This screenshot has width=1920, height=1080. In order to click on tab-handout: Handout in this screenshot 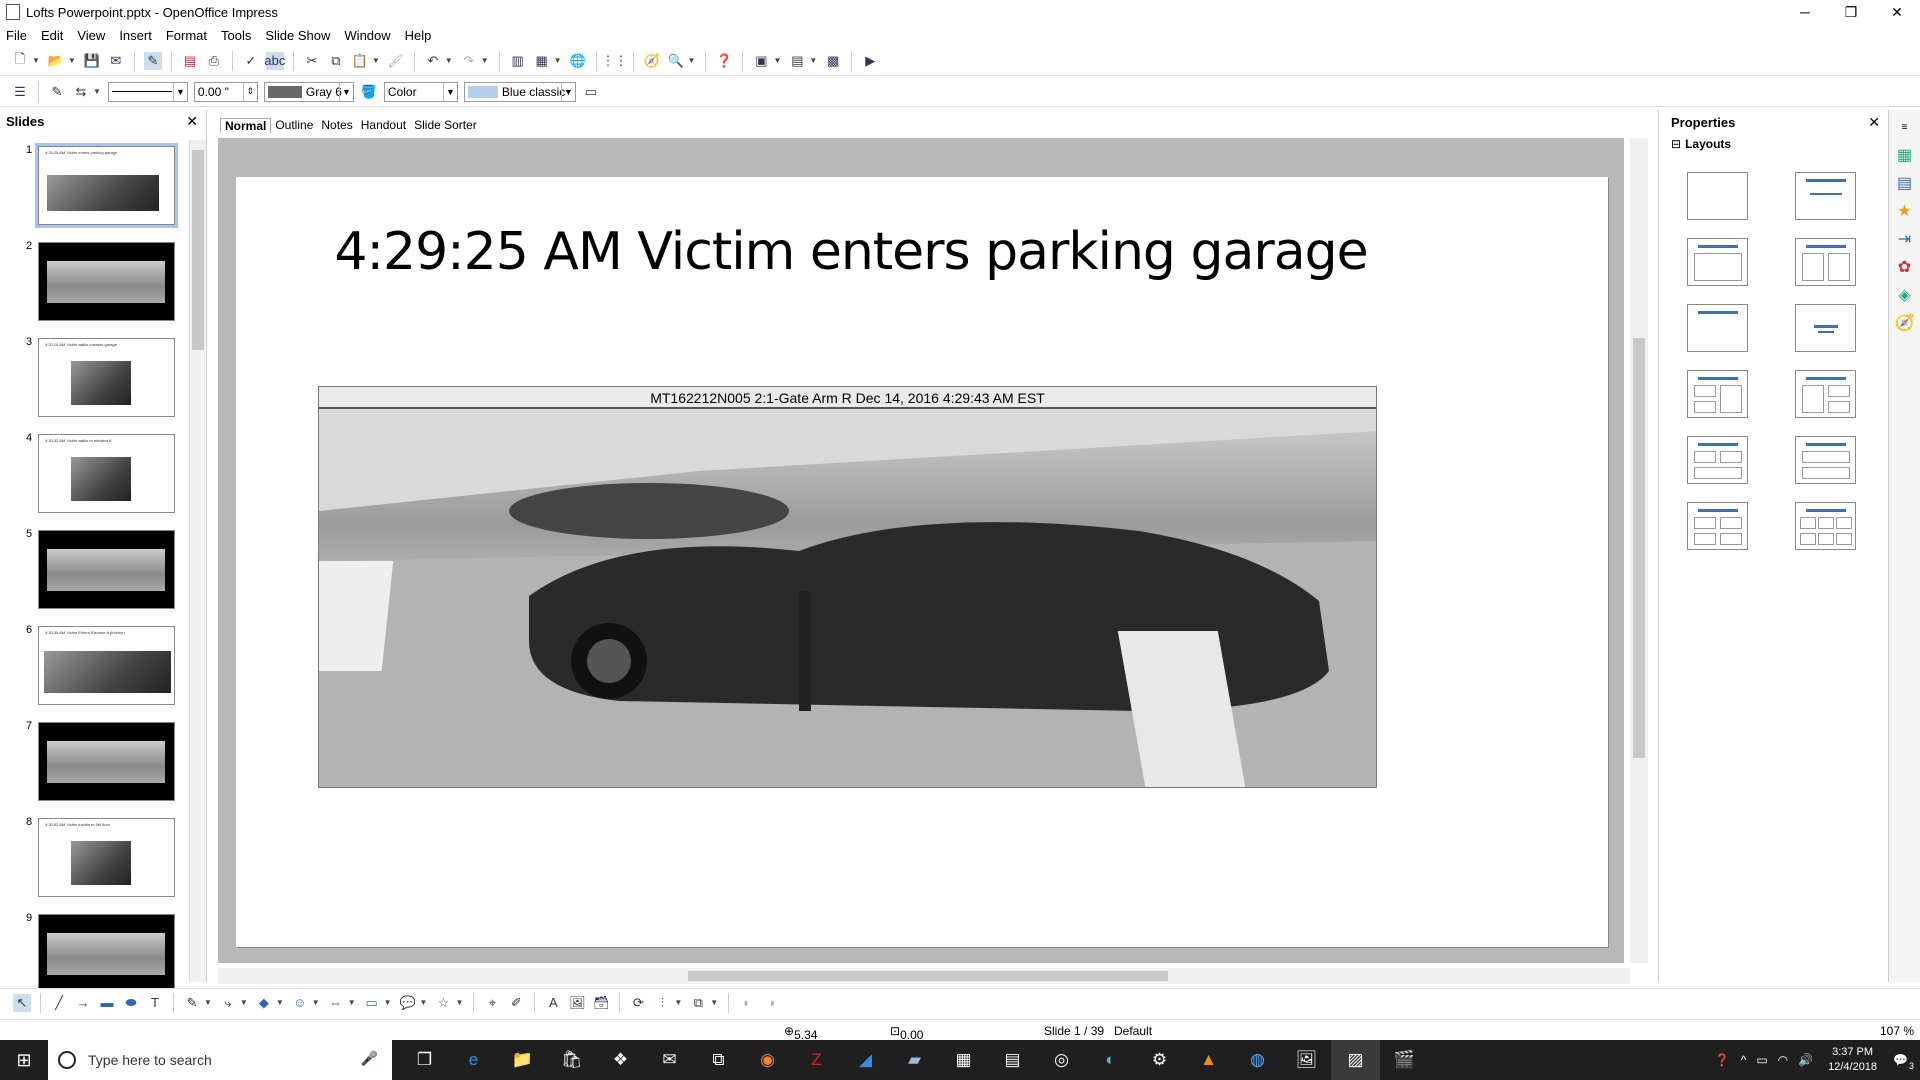, I will do `click(383, 125)`.